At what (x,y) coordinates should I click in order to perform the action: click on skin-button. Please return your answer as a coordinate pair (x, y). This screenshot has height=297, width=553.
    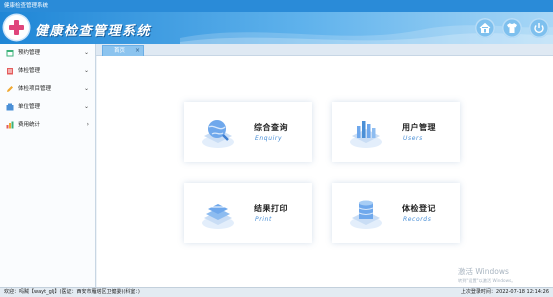
    Looking at the image, I should click on (512, 28).